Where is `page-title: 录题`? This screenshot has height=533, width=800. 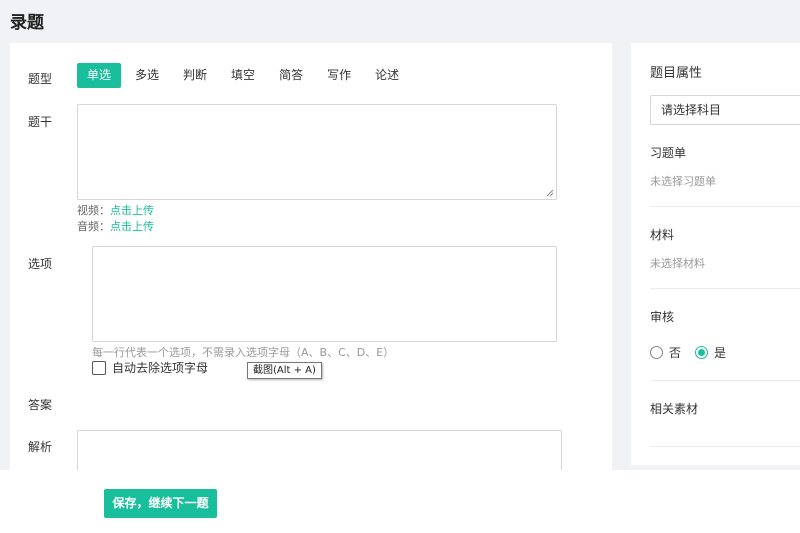
page-title: 录题 is located at coordinates (27, 23).